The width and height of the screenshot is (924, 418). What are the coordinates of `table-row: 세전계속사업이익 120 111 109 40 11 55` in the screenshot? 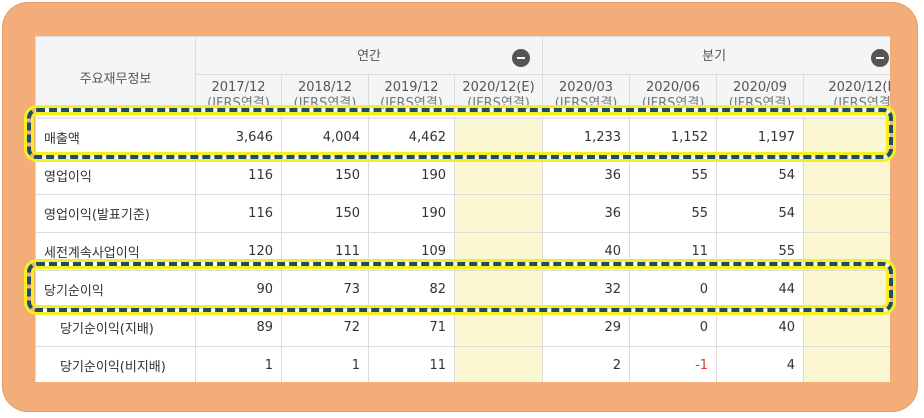 It's located at (462, 251).